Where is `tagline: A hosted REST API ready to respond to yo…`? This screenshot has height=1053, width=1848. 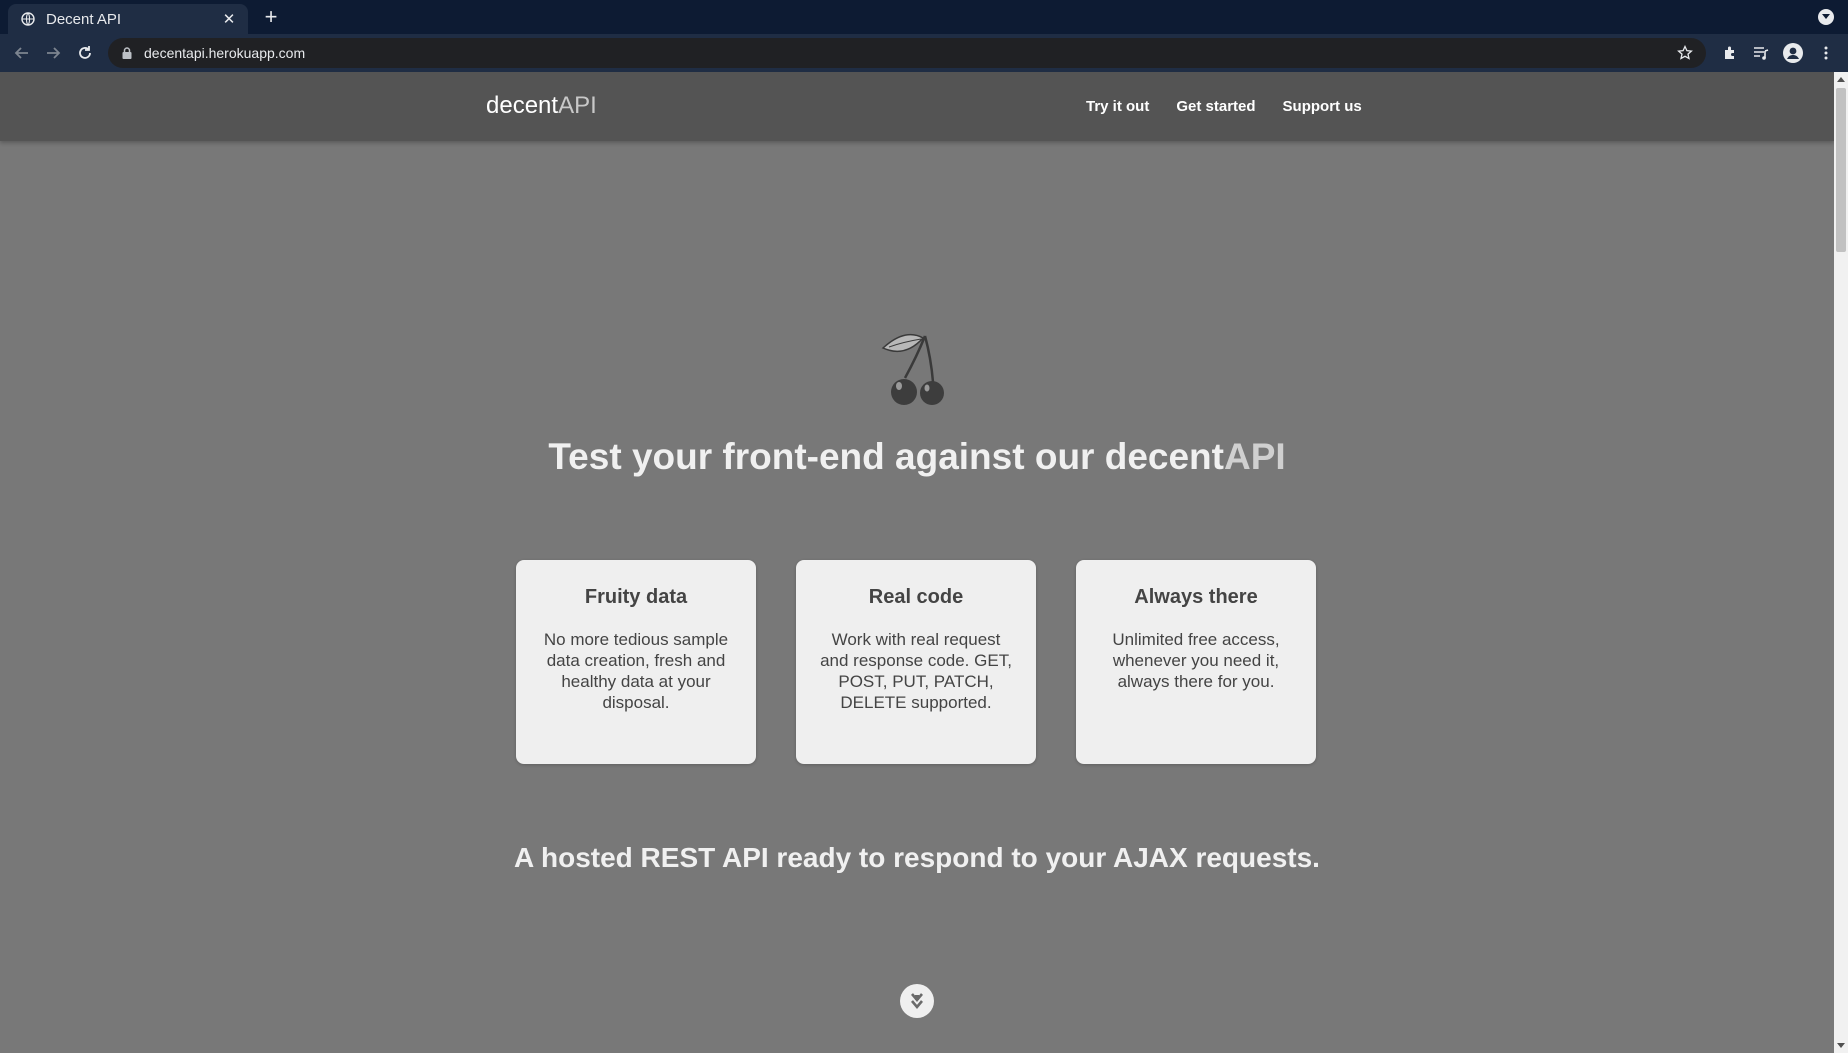
tagline: A hosted REST API ready to respond to yo… is located at coordinates (917, 857).